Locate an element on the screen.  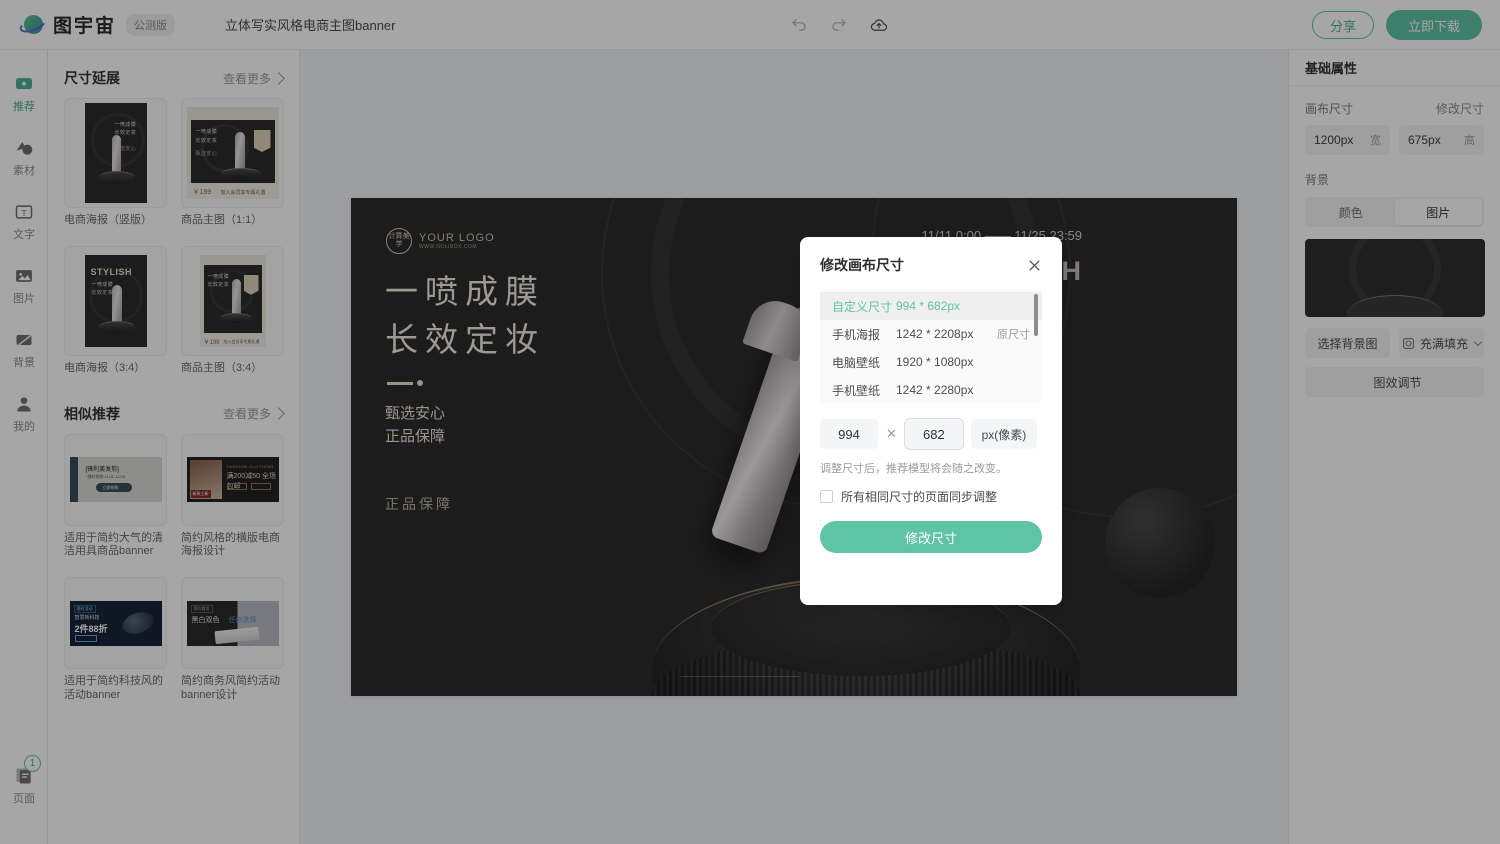
preset-name: 电脑壁纸 is located at coordinates (856, 362).